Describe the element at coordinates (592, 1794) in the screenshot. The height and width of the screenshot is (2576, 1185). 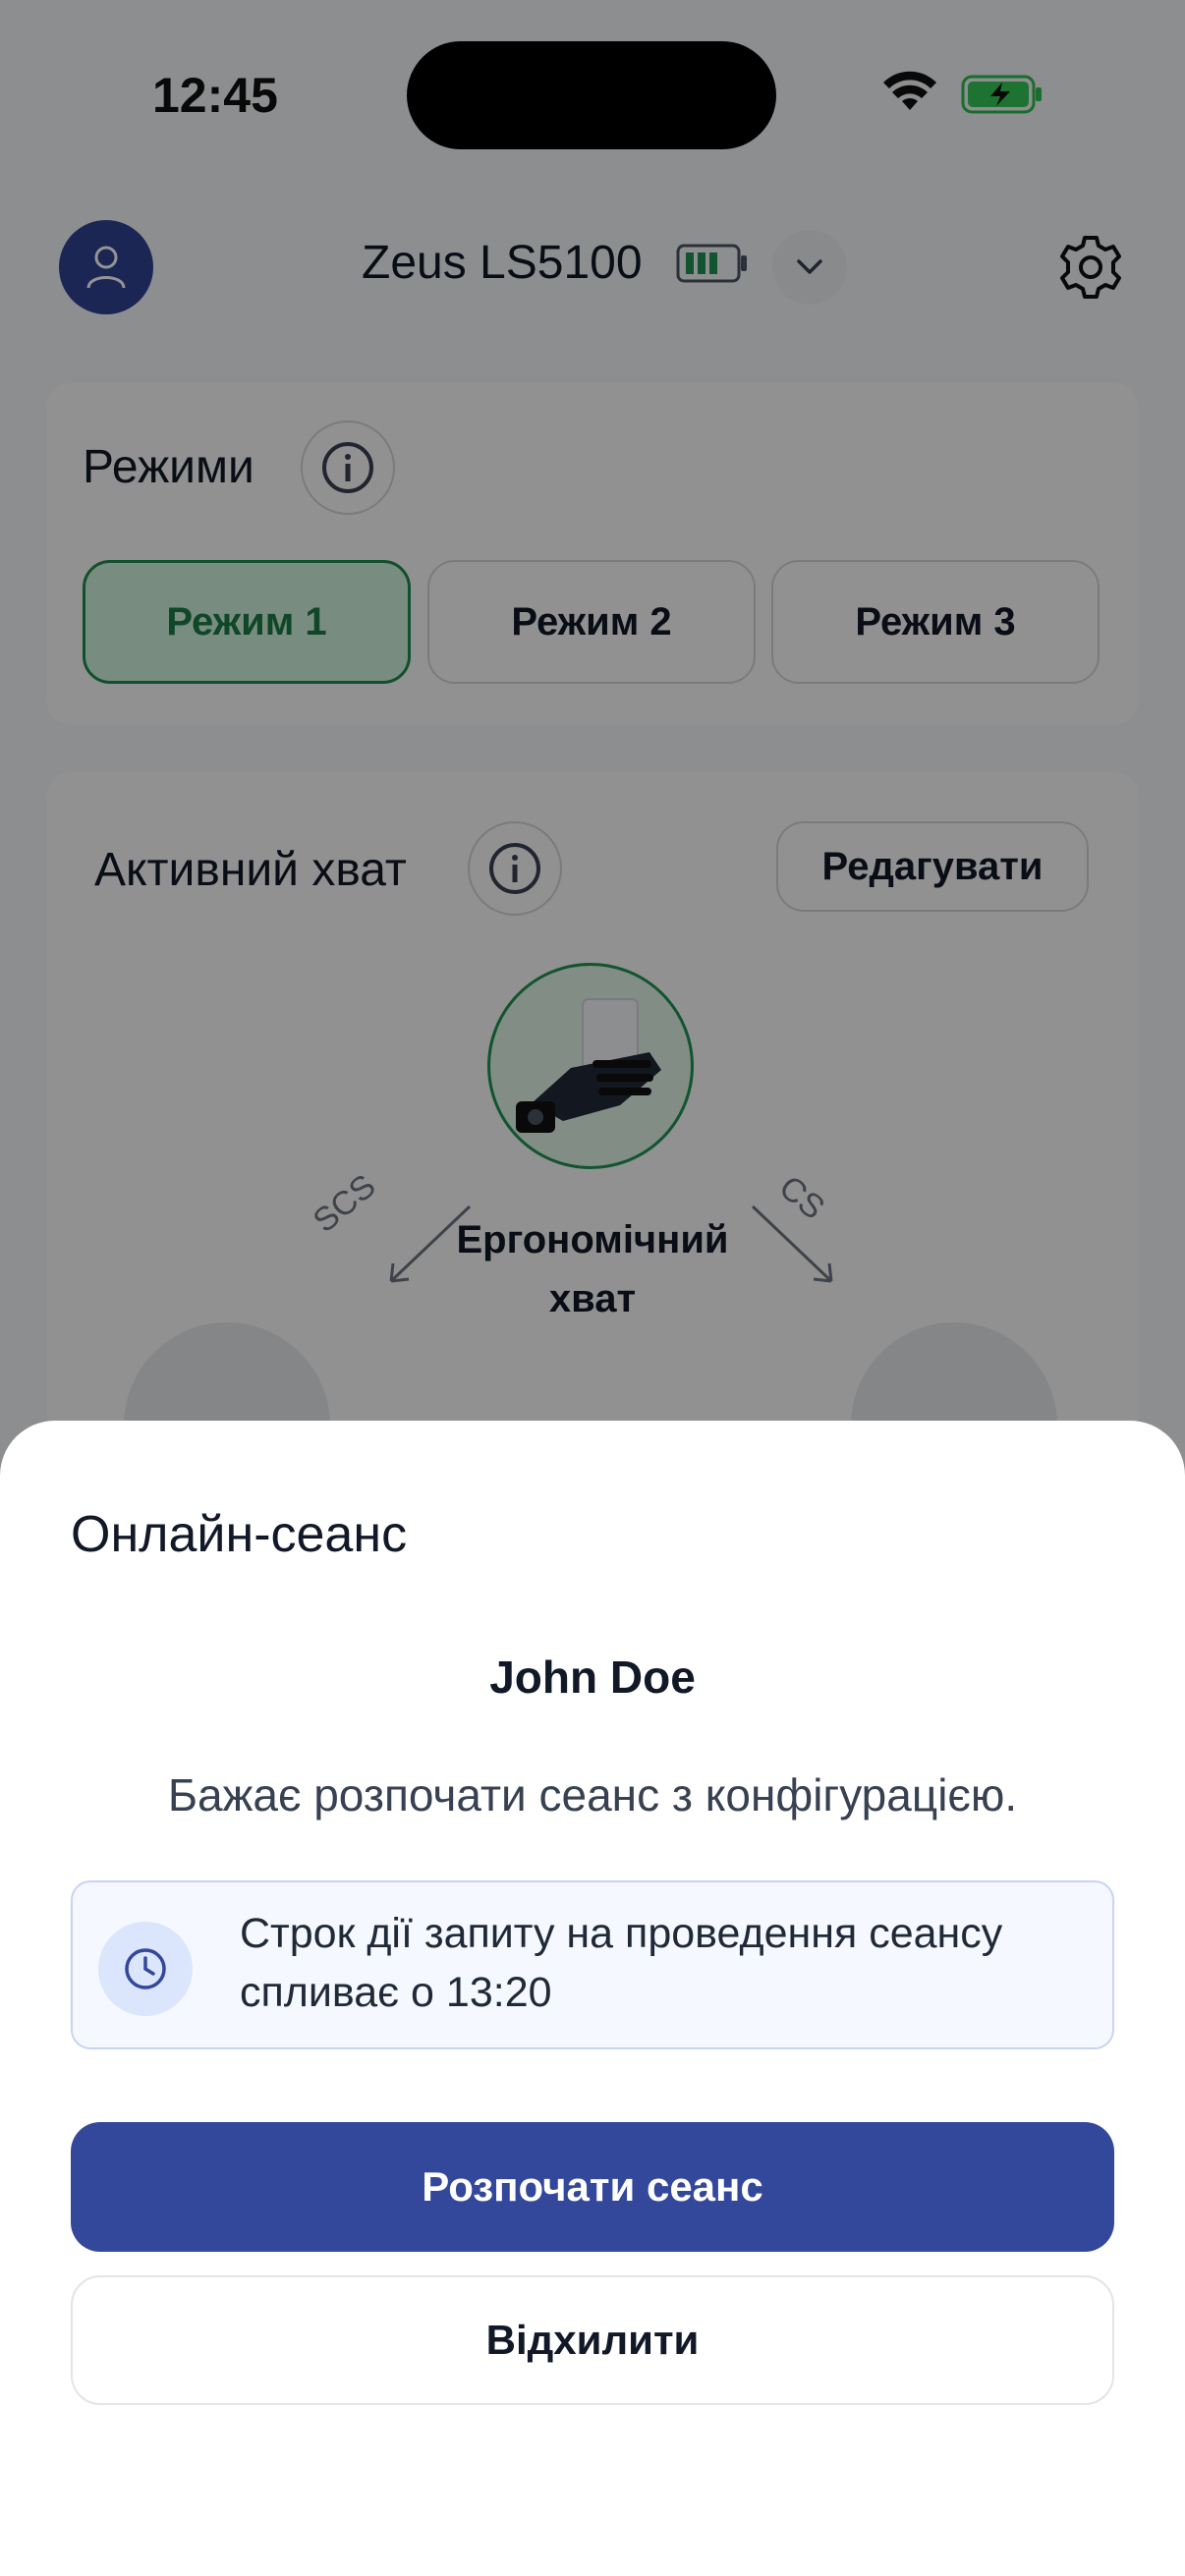
I see `session-message: Бажає розпочати сеанс з конфігурацією.` at that location.